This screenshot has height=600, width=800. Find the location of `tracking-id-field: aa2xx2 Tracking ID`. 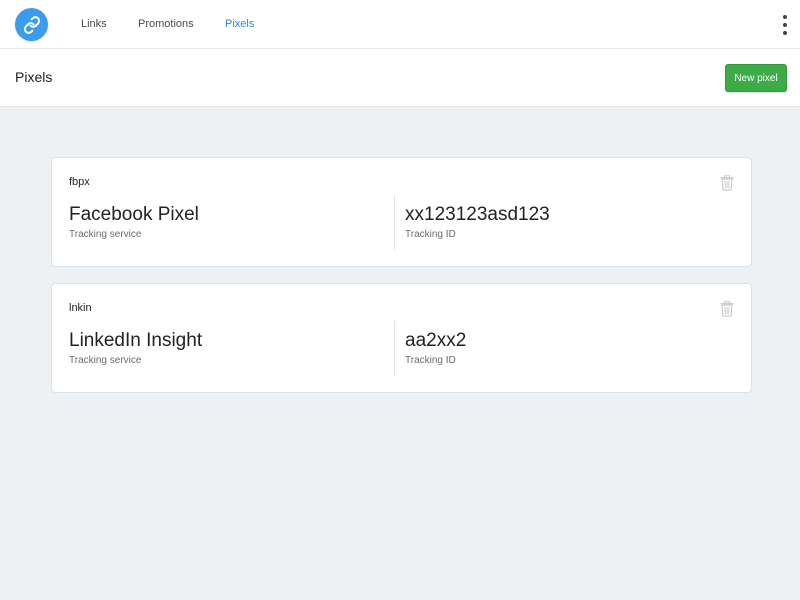

tracking-id-field: aa2xx2 Tracking ID is located at coordinates (435, 348).